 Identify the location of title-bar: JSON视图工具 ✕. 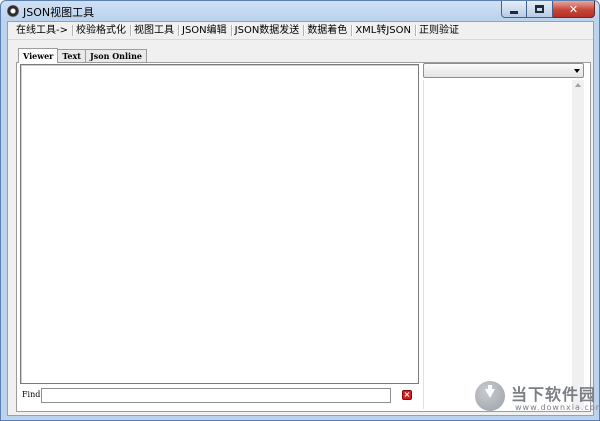
(300, 11).